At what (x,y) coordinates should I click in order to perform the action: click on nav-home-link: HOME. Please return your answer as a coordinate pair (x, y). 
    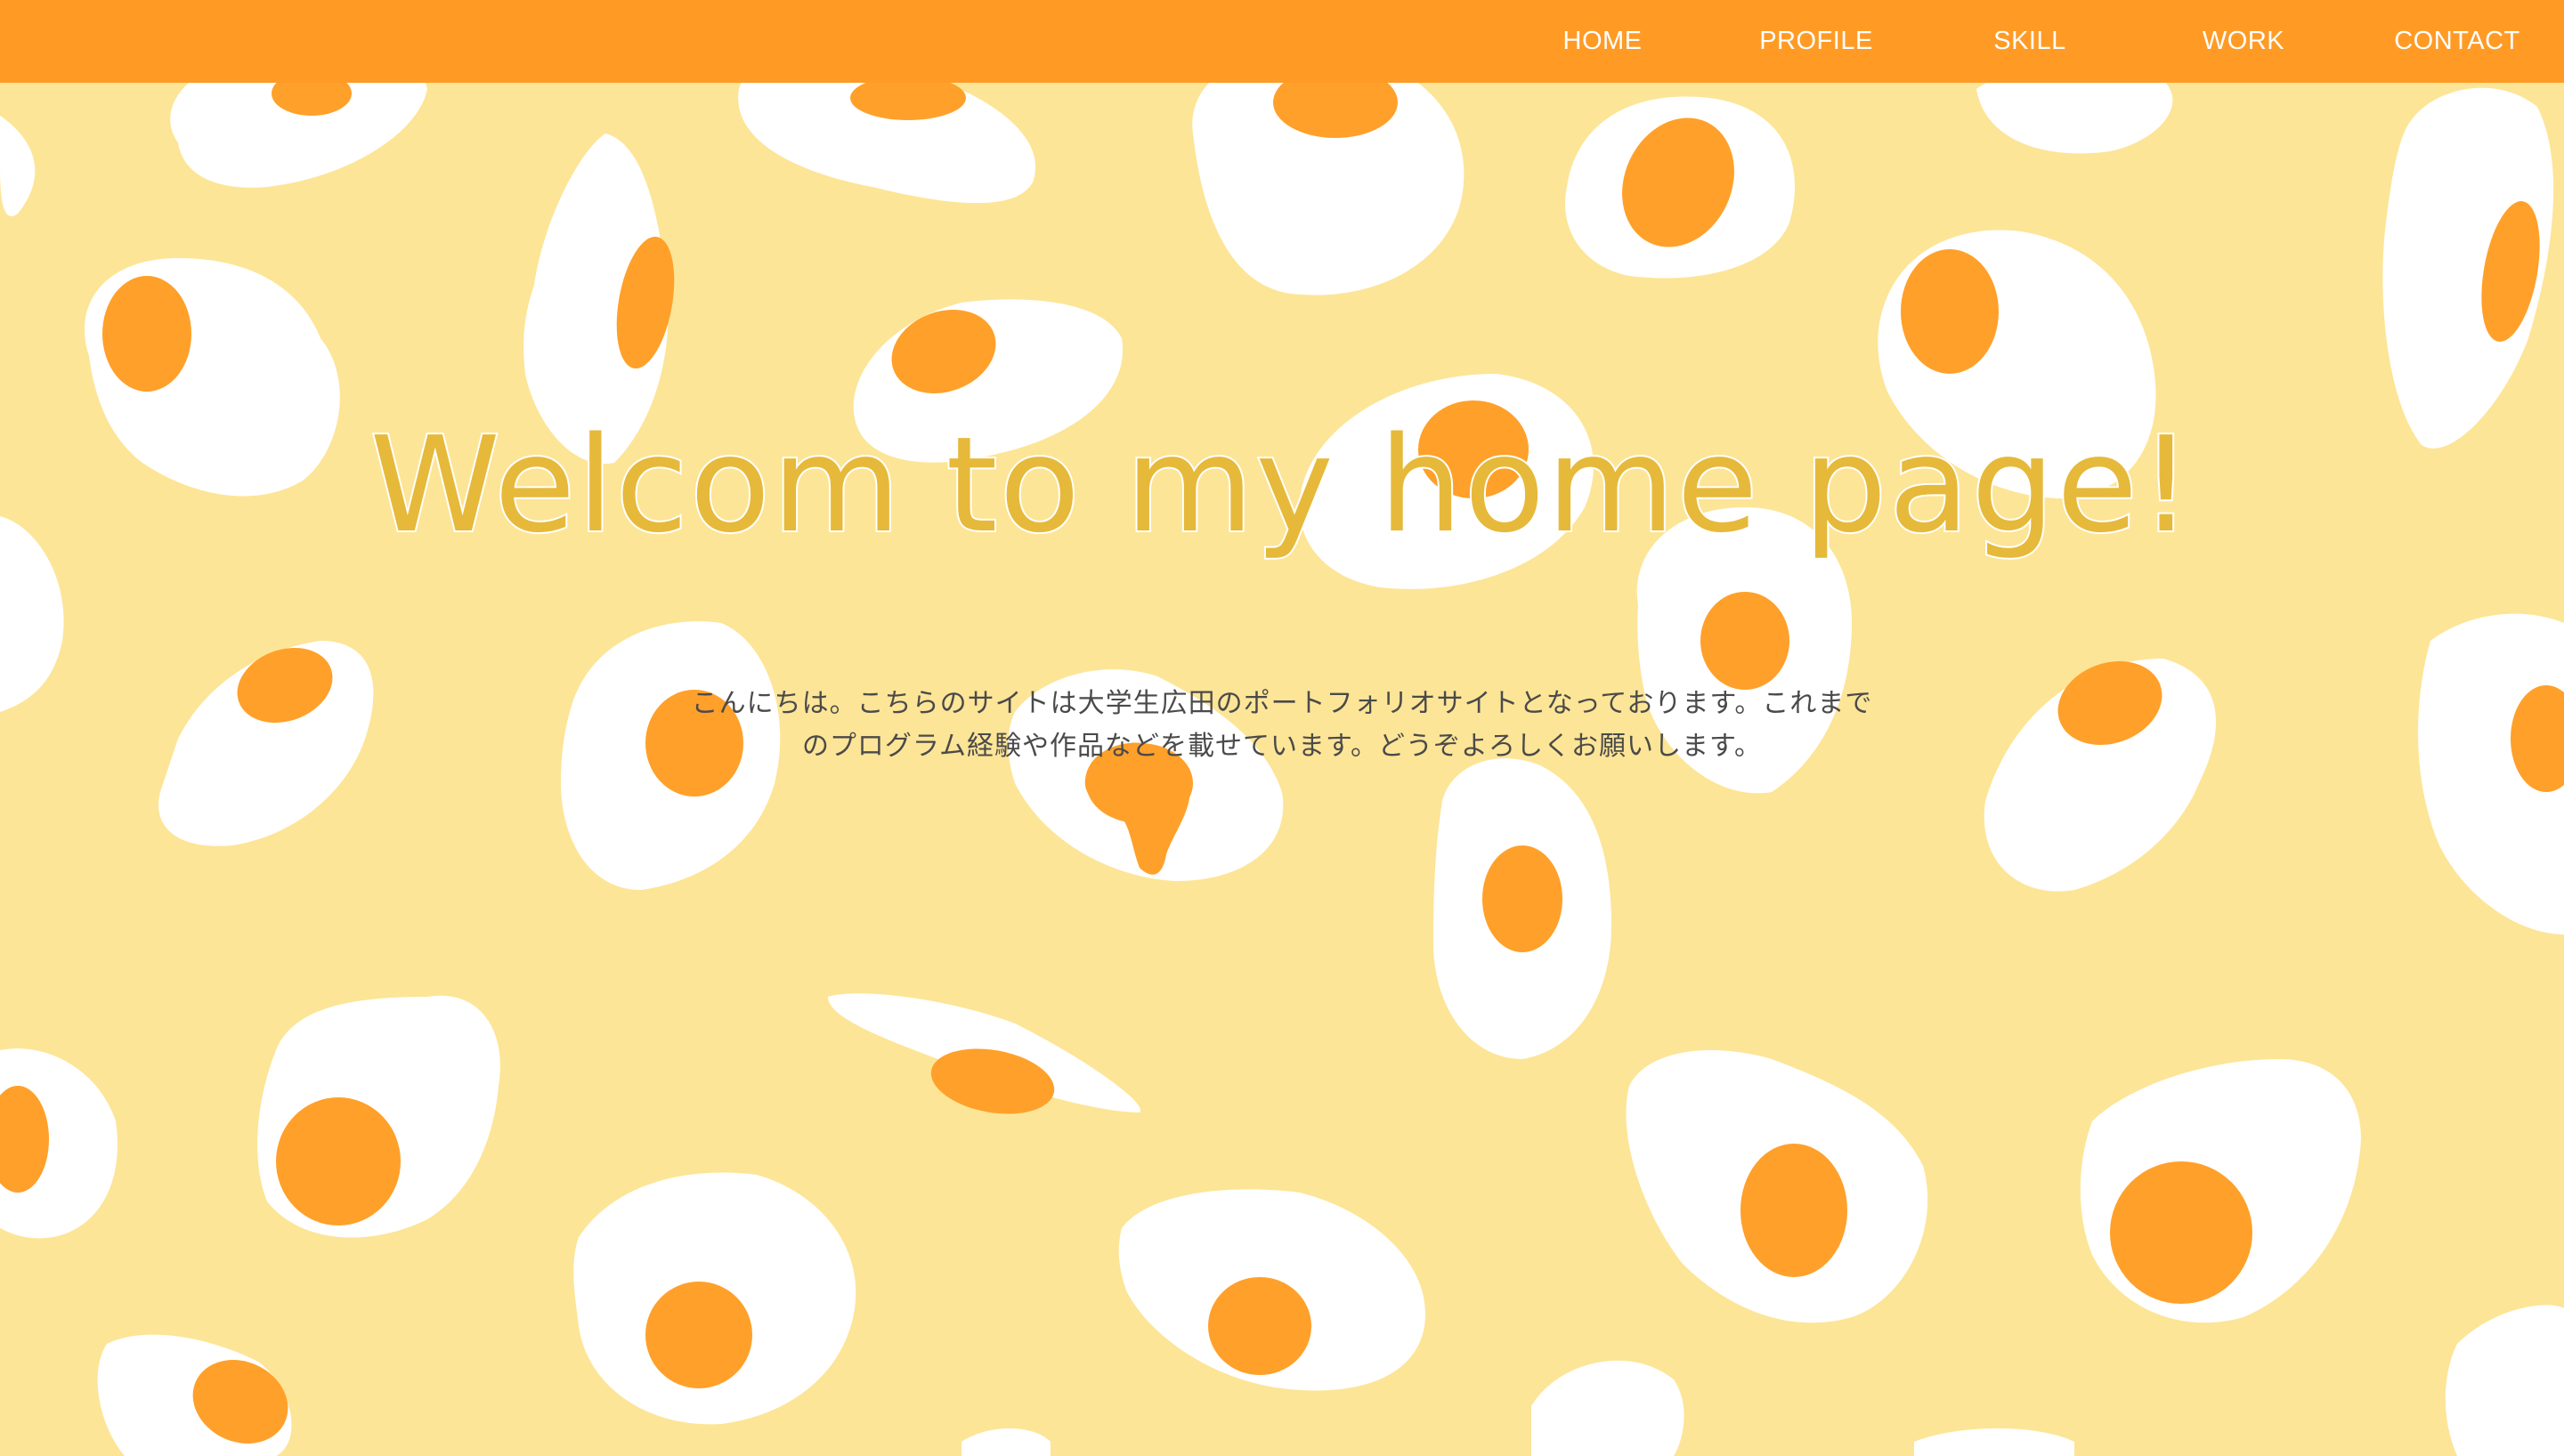
    Looking at the image, I should click on (1603, 41).